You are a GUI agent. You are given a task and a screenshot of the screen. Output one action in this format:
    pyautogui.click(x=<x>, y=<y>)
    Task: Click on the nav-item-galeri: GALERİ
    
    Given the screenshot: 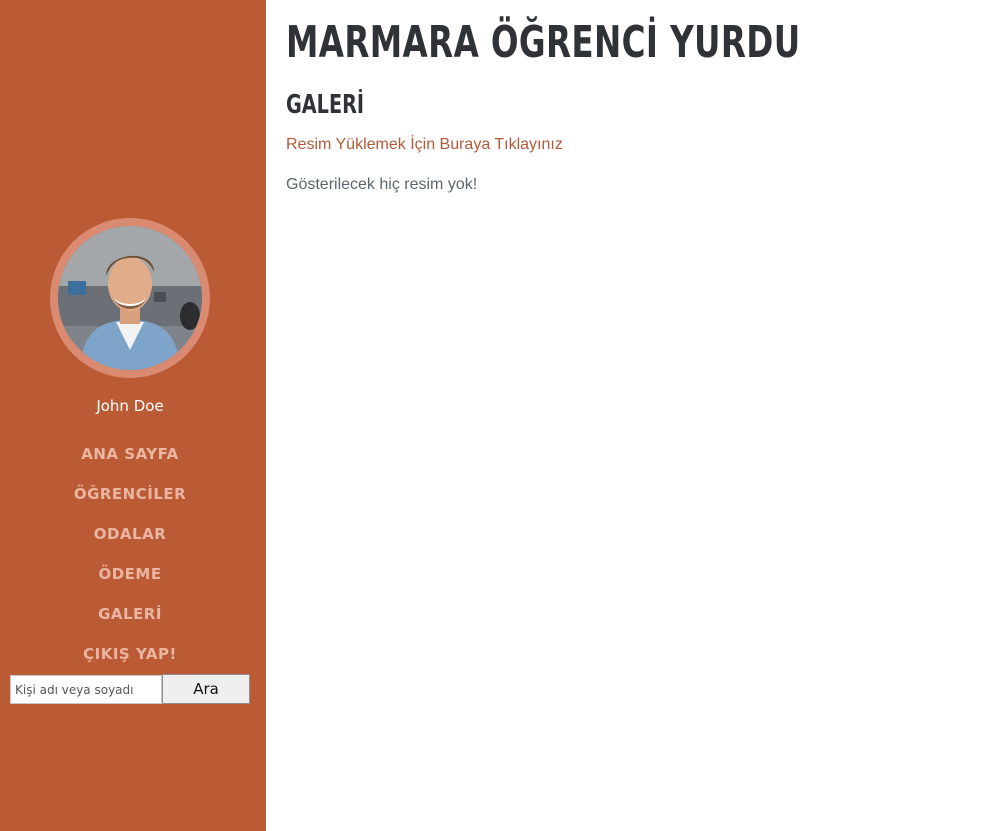 What is the action you would take?
    pyautogui.click(x=130, y=614)
    